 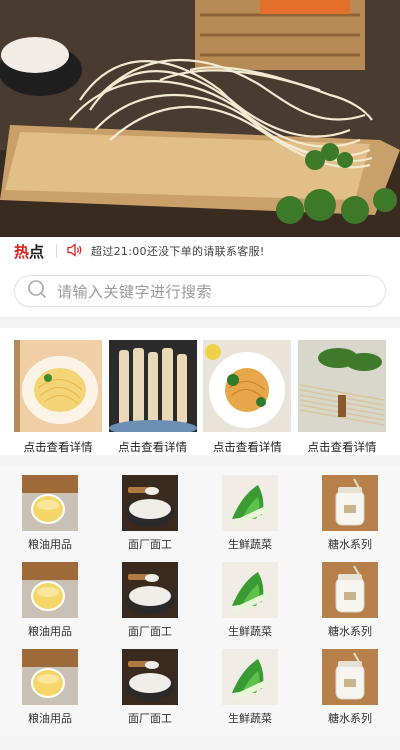 What do you see at coordinates (341, 386) in the screenshot?
I see `dried-noodles-image` at bounding box center [341, 386].